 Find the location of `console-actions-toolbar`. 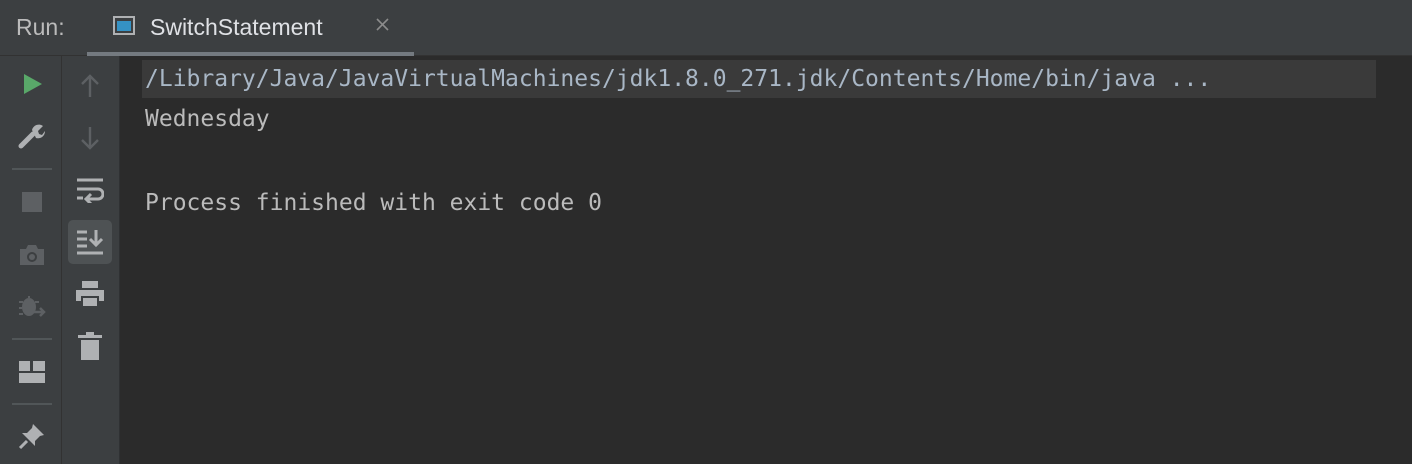

console-actions-toolbar is located at coordinates (91, 260).